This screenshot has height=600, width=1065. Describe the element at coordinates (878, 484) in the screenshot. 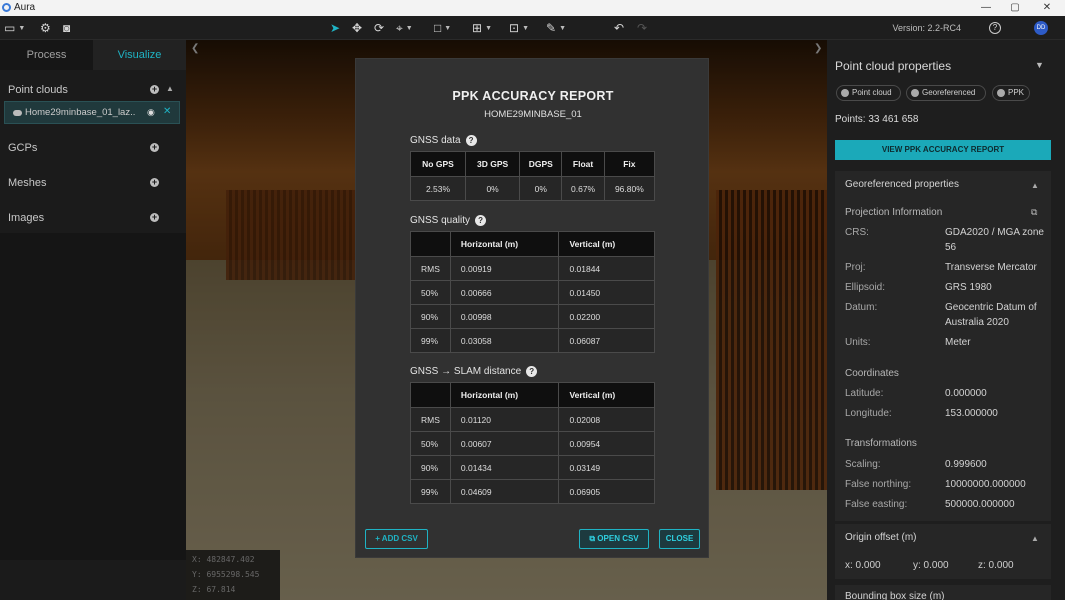

I see `false-northing-label: False northing:` at that location.